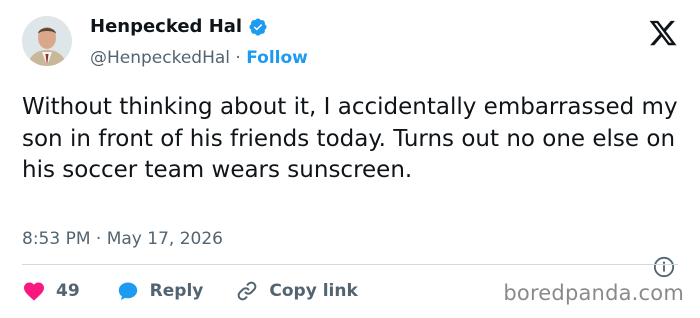  I want to click on avatar-image, so click(47, 41).